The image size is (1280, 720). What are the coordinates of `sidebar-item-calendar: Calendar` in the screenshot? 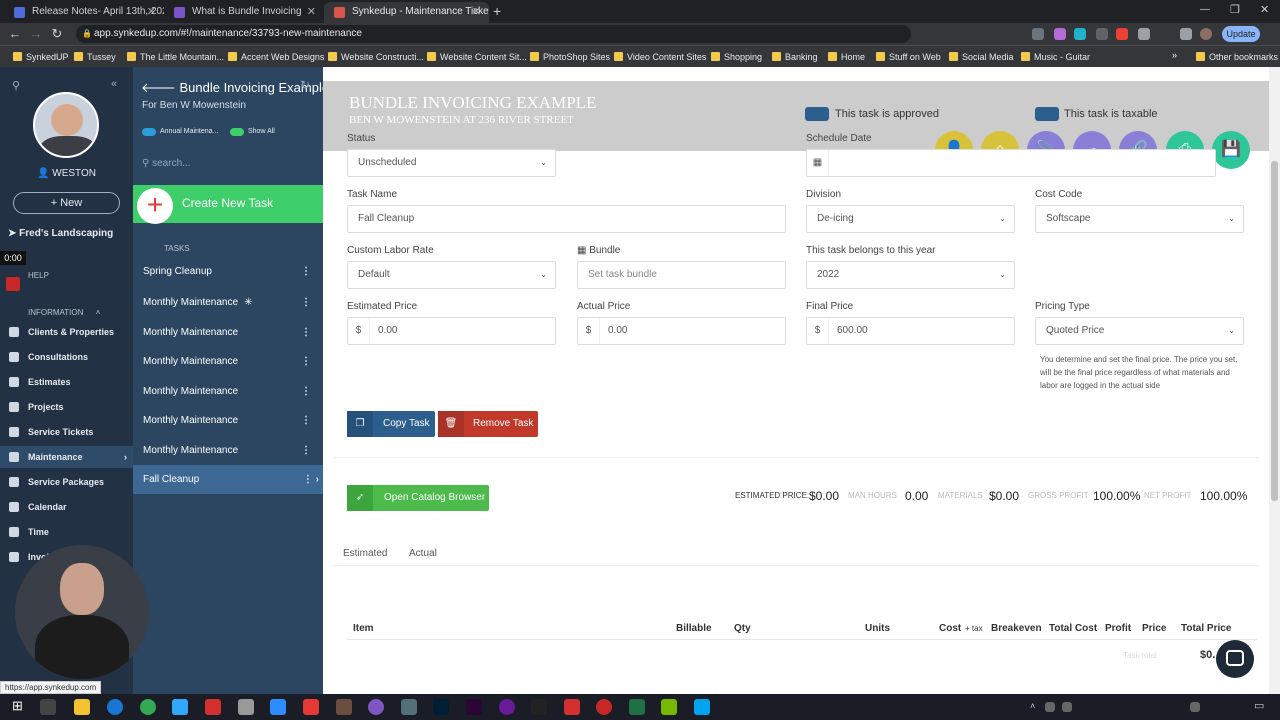 It's located at (66, 507).